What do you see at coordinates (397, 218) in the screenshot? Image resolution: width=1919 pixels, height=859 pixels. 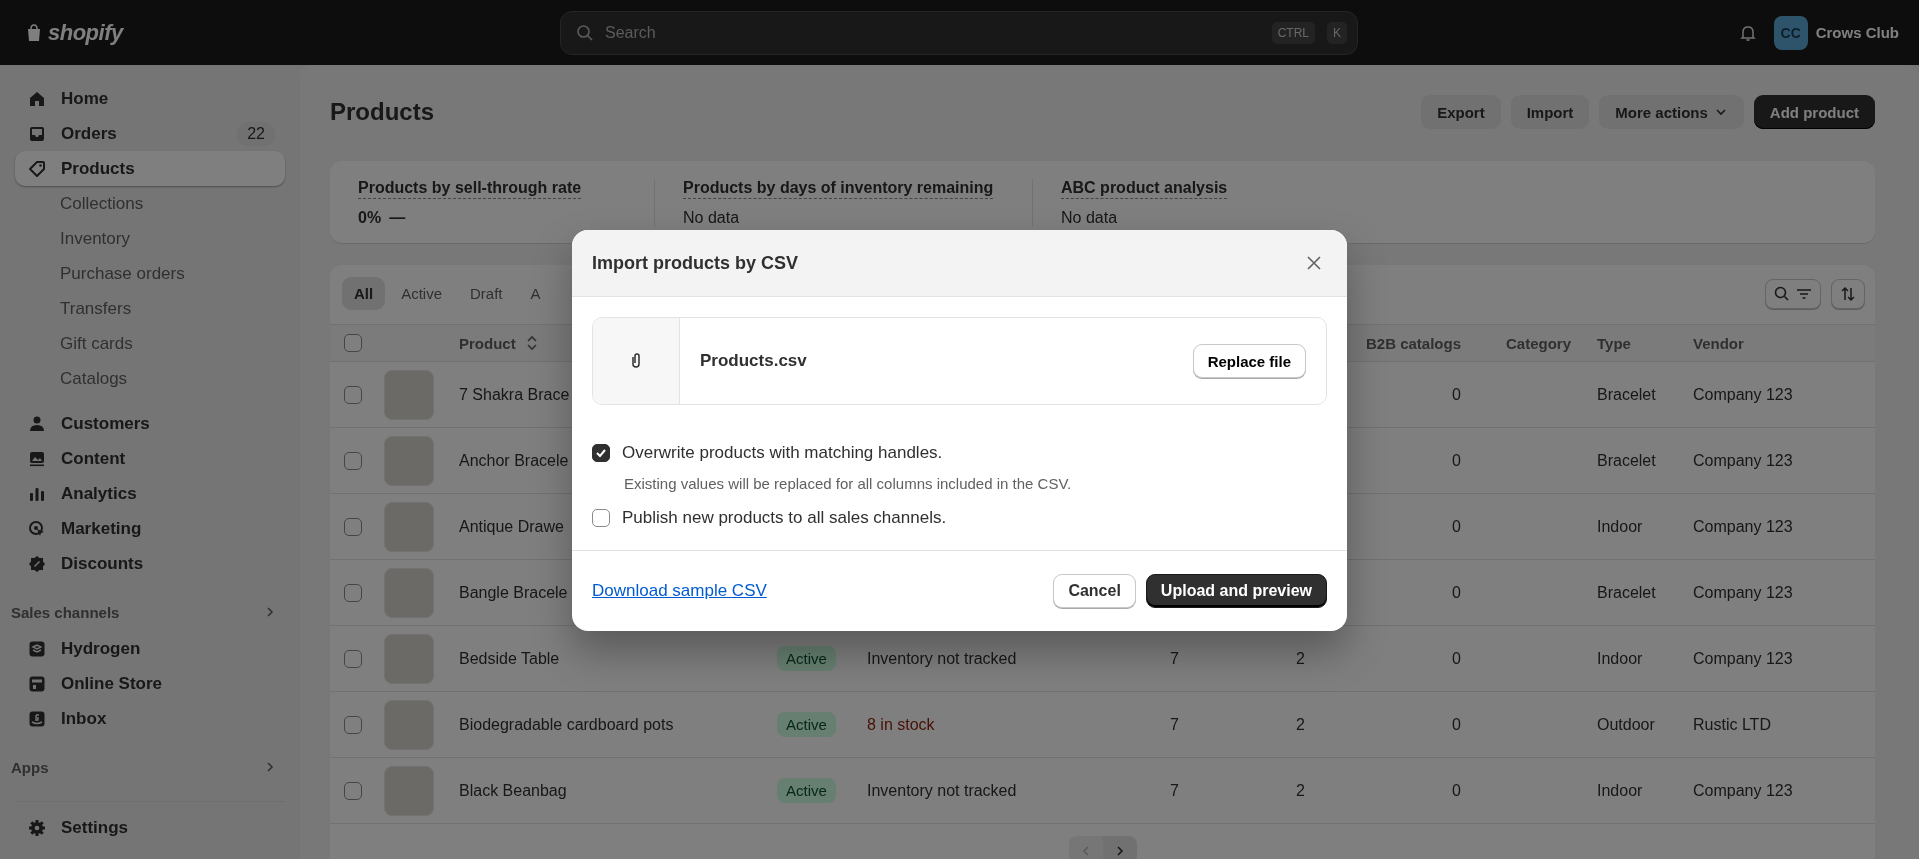 I see `metric-trend: —` at bounding box center [397, 218].